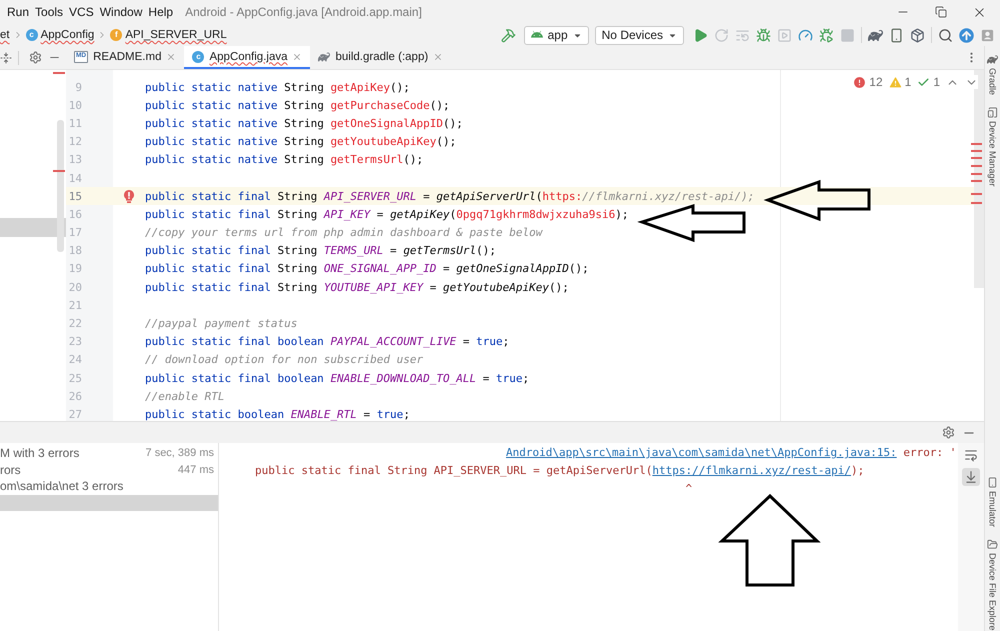  What do you see at coordinates (10, 469) in the screenshot?
I see `tree-item: rors` at bounding box center [10, 469].